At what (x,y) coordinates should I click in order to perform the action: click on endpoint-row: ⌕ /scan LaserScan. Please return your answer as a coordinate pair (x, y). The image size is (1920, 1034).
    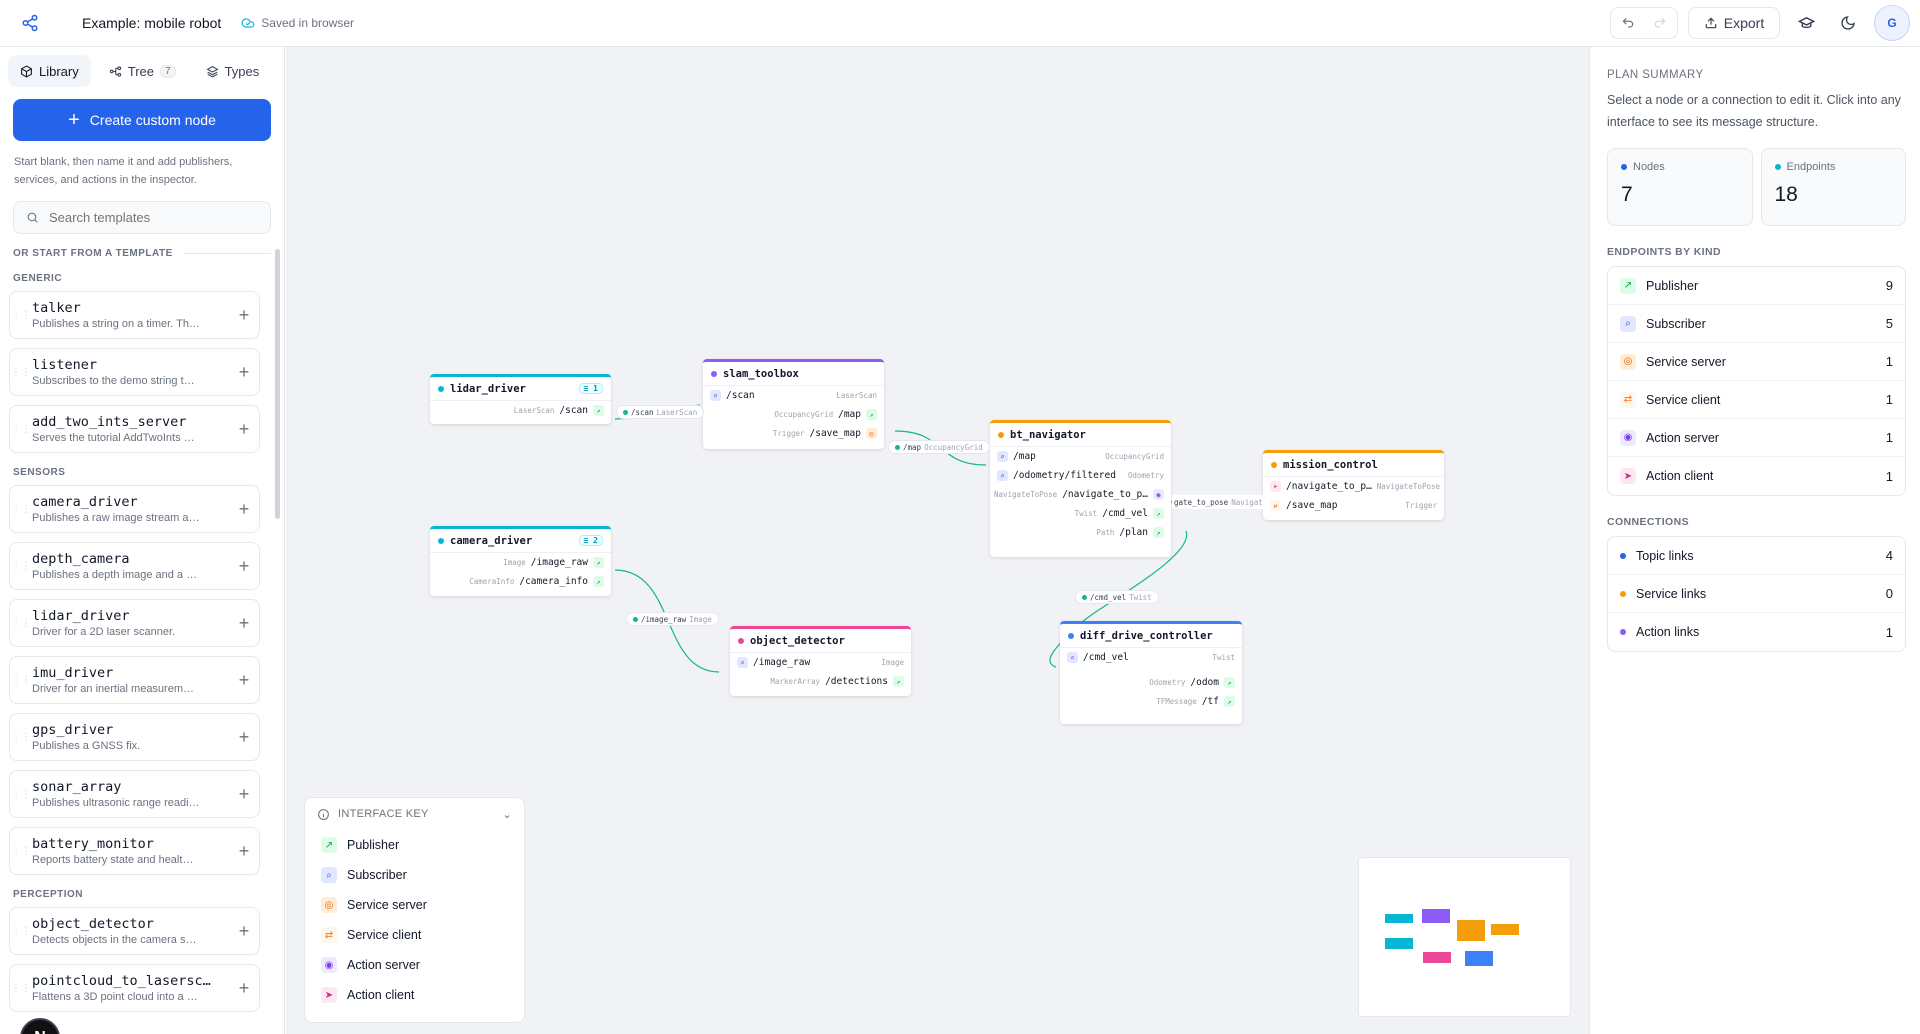
    Looking at the image, I should click on (793, 395).